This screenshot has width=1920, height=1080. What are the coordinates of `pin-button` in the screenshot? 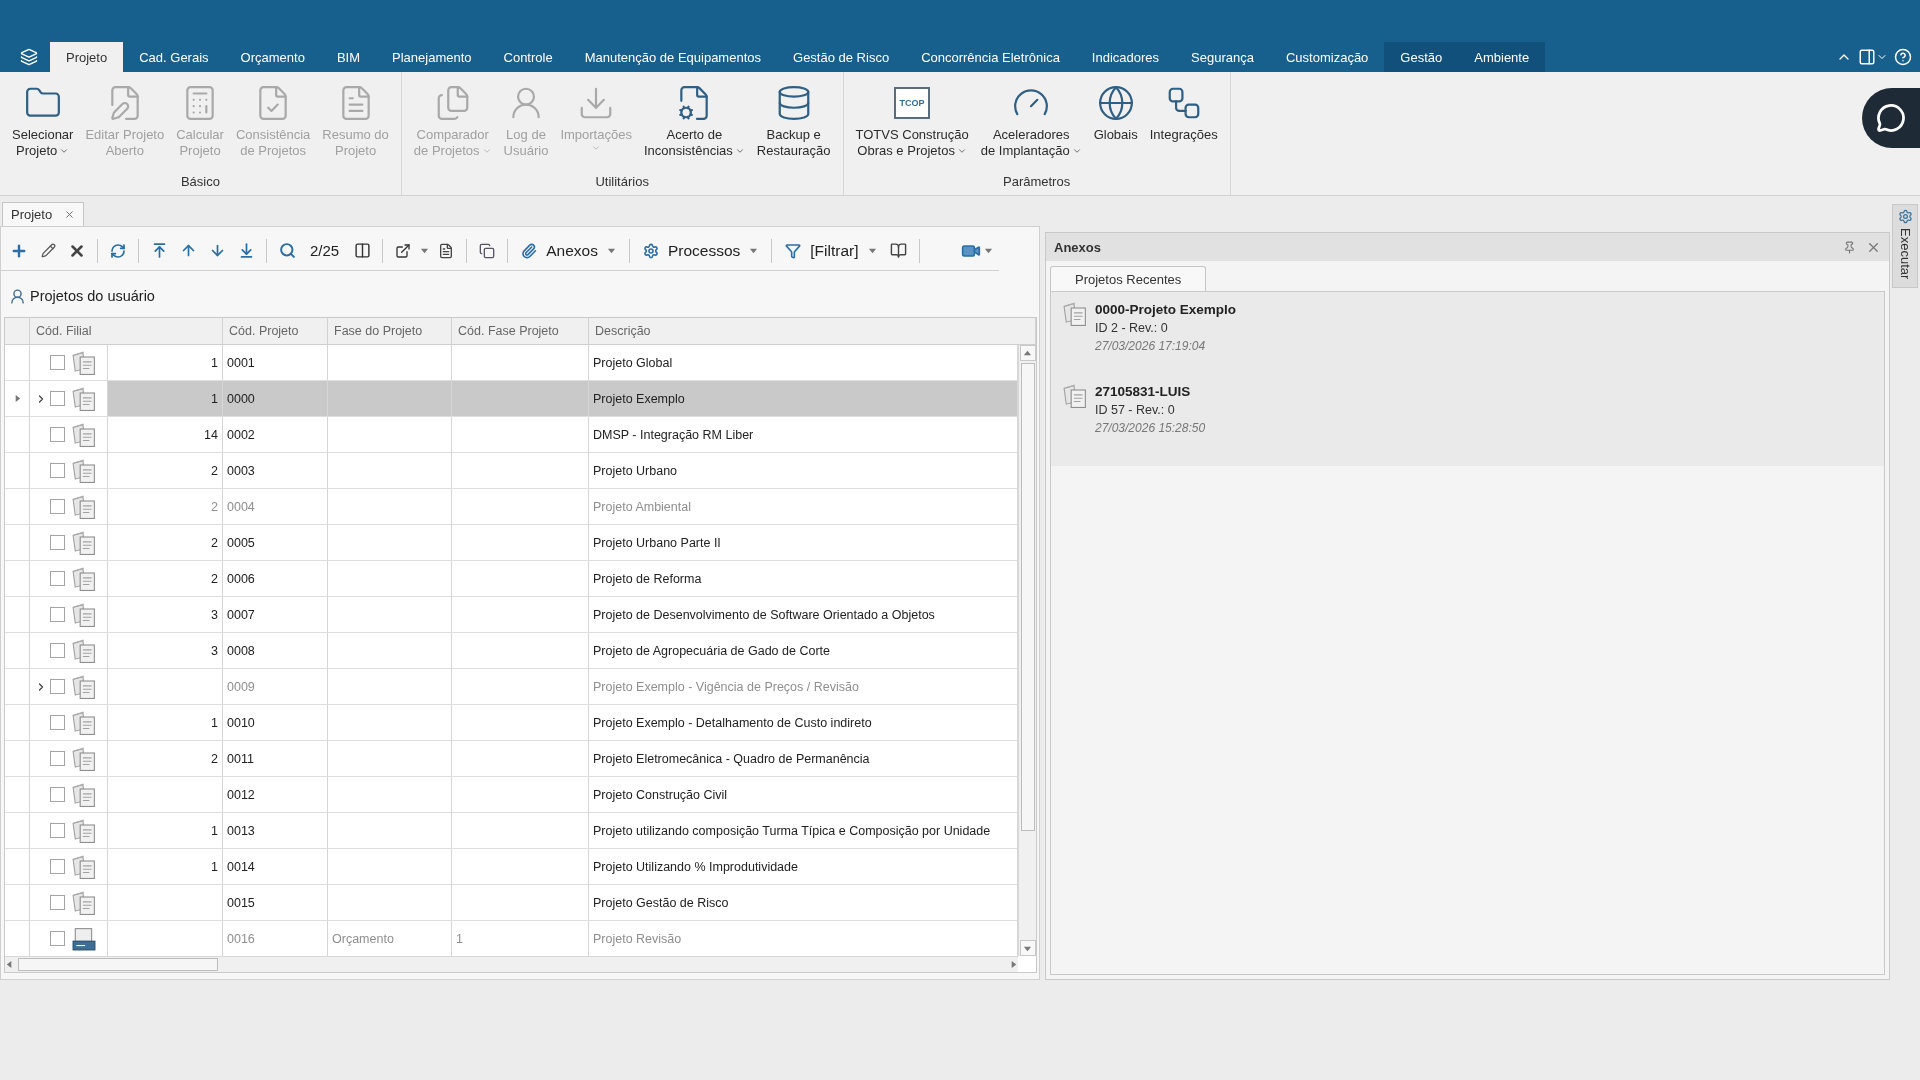 It's located at (1849, 247).